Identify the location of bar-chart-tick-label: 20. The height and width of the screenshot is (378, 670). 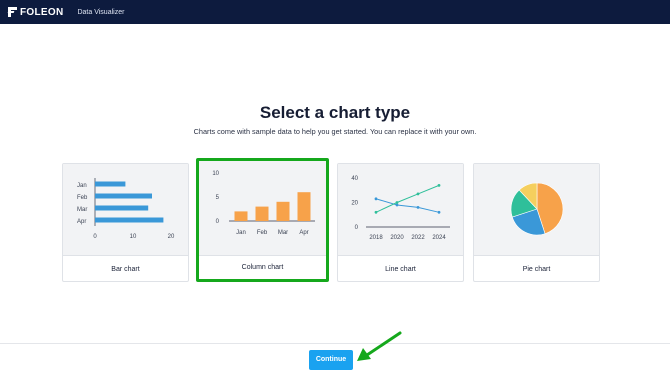
(171, 237).